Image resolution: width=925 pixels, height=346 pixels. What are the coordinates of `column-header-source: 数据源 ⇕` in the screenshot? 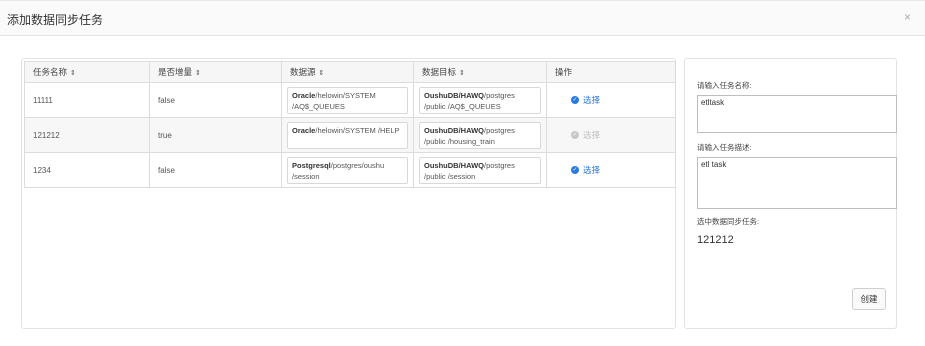 It's located at (347, 72).